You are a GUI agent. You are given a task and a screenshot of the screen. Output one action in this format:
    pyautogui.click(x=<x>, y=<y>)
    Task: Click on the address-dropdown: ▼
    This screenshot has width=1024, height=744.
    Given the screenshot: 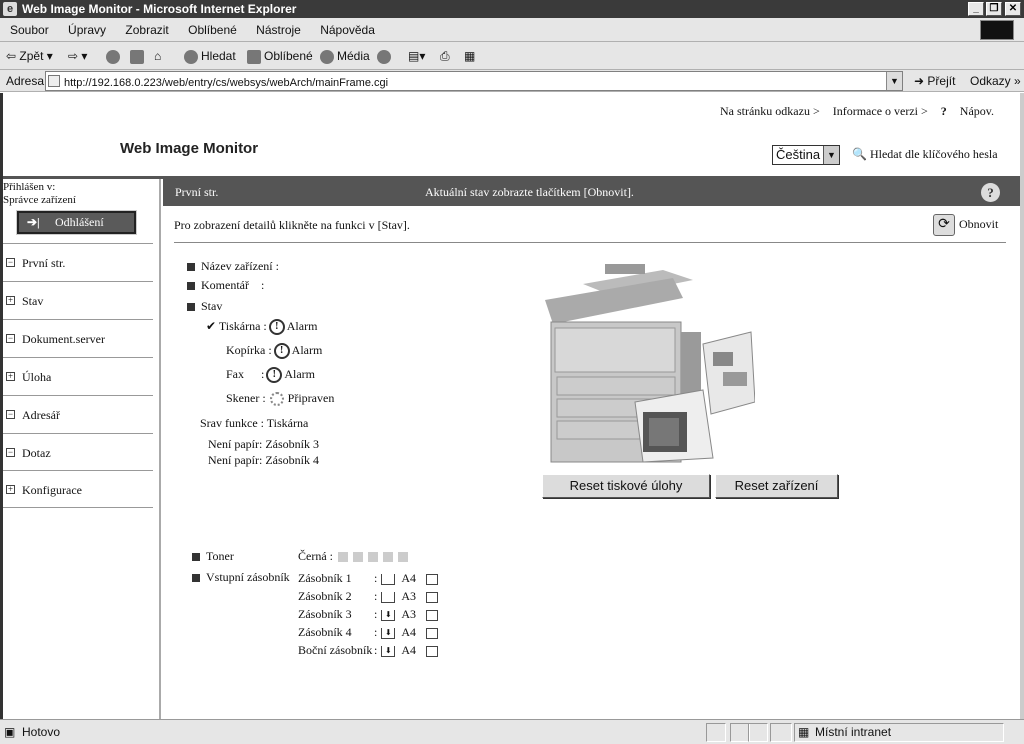 What is the action you would take?
    pyautogui.click(x=894, y=81)
    